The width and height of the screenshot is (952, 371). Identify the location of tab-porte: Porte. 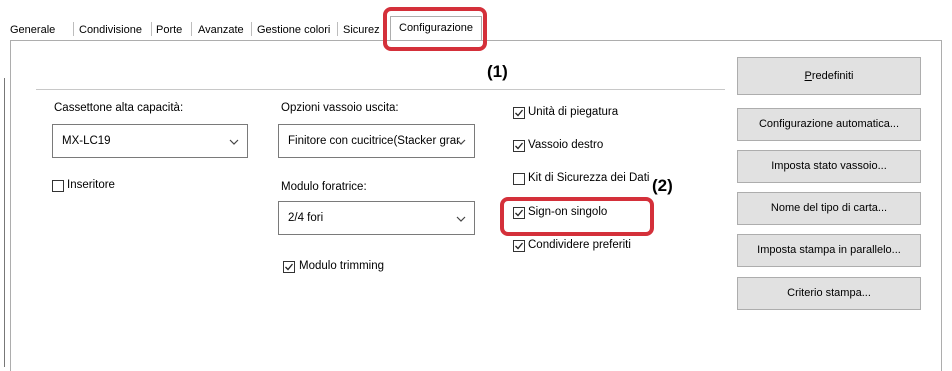
(169, 30).